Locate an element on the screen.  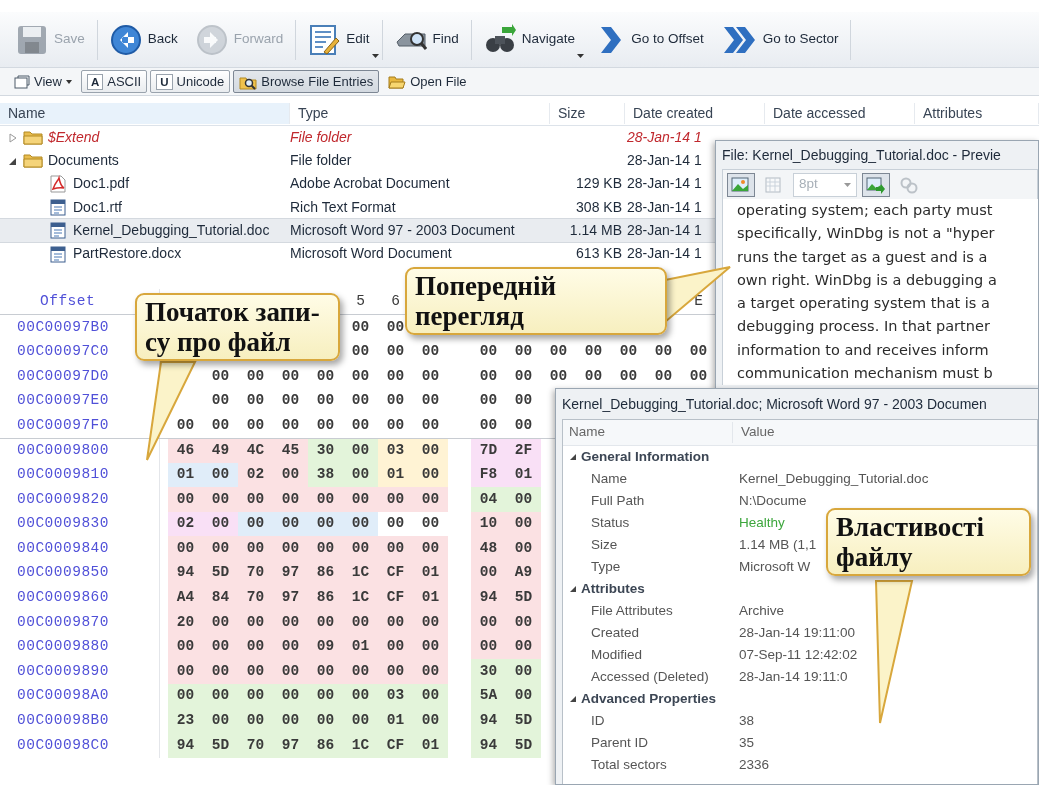
hex-byte: 1C is located at coordinates (360, 598).